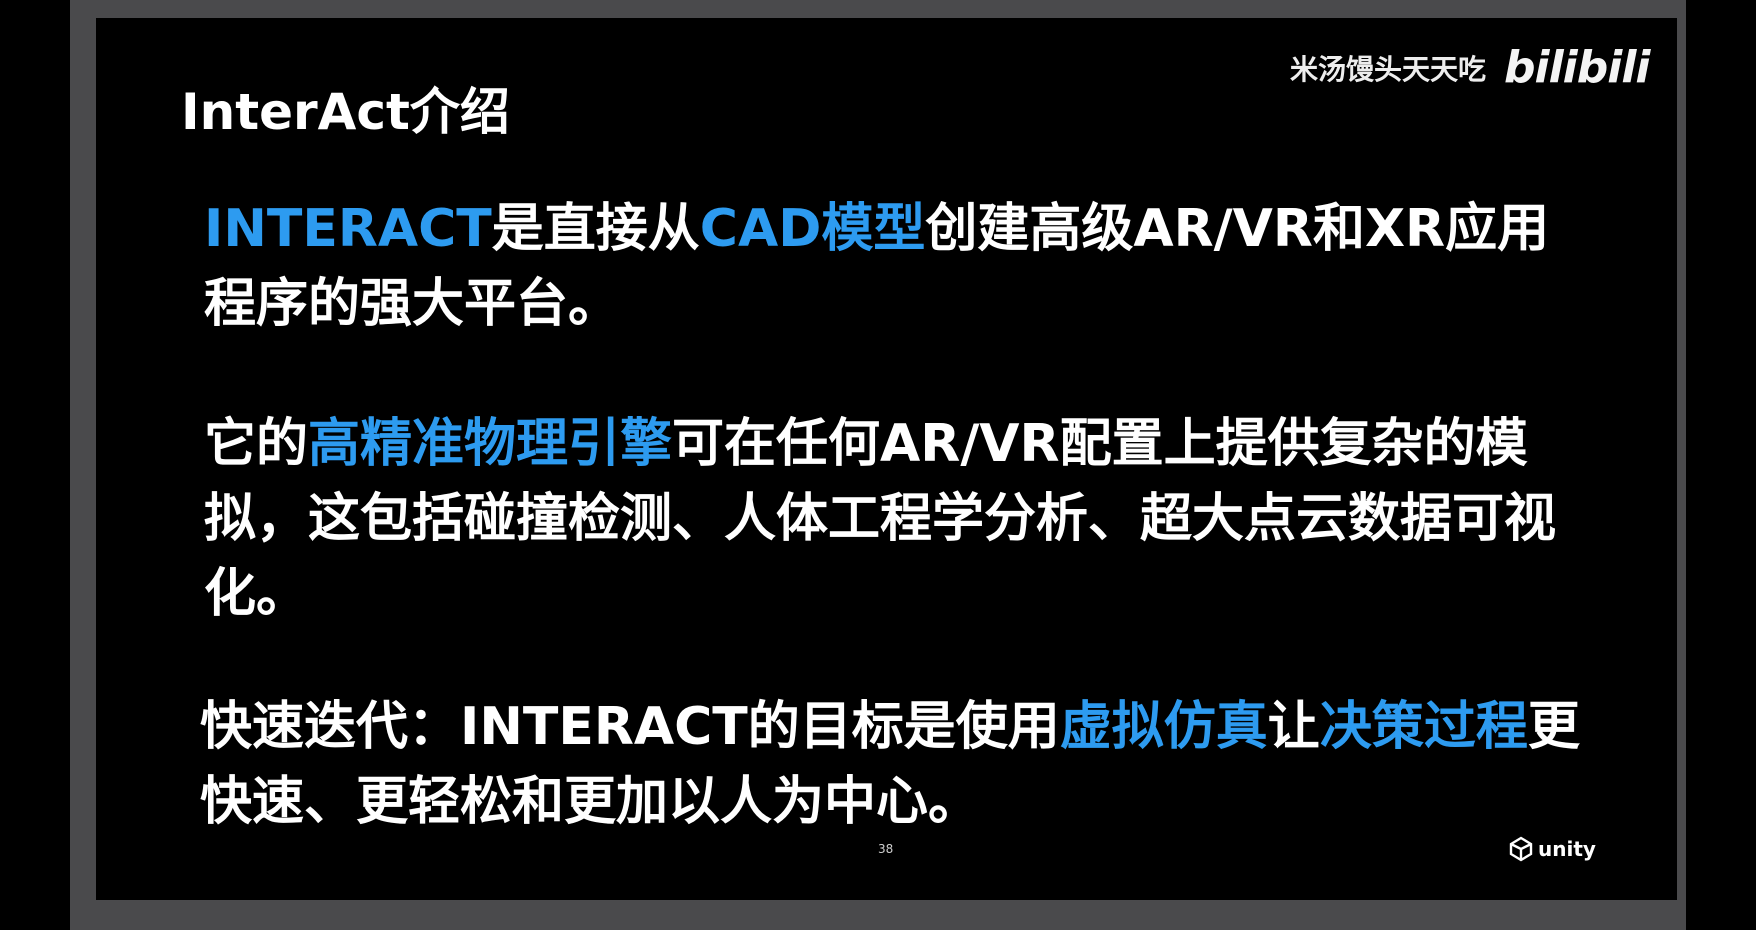 Image resolution: width=1756 pixels, height=930 pixels. Describe the element at coordinates (630, 727) in the screenshot. I see `paragraph-segment: 快速迭代：INTERACT的目标是使用` at that location.